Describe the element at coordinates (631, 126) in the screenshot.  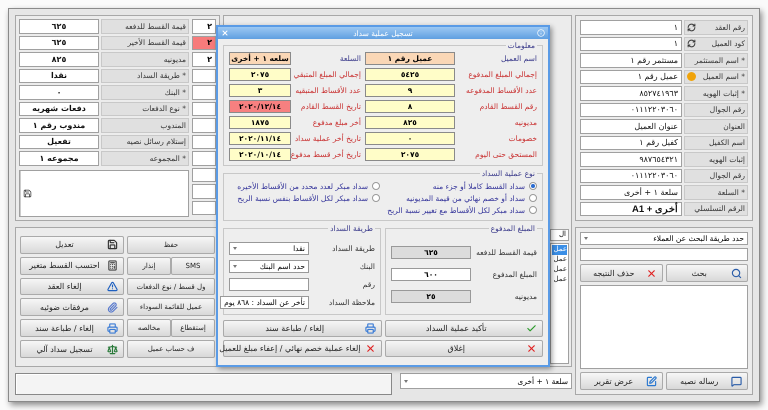
I see `field-value: عنوان العميل` at that location.